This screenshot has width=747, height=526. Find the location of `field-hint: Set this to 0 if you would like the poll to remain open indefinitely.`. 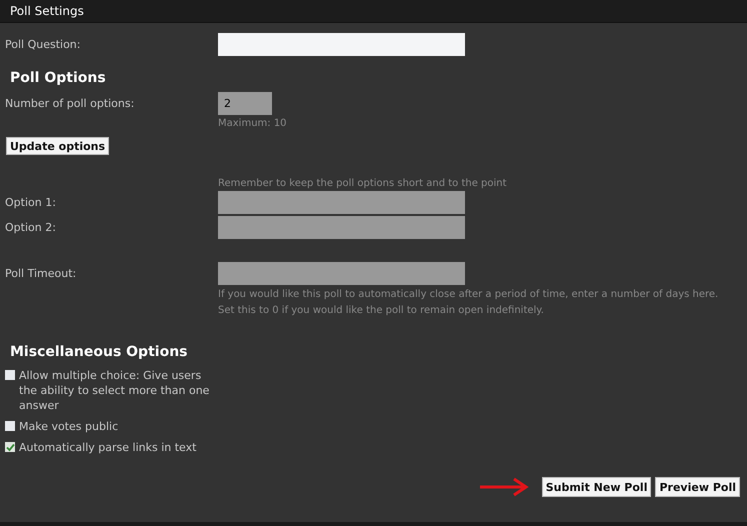

field-hint: Set this to 0 if you would like the poll to remain open indefinitely. is located at coordinates (381, 310).